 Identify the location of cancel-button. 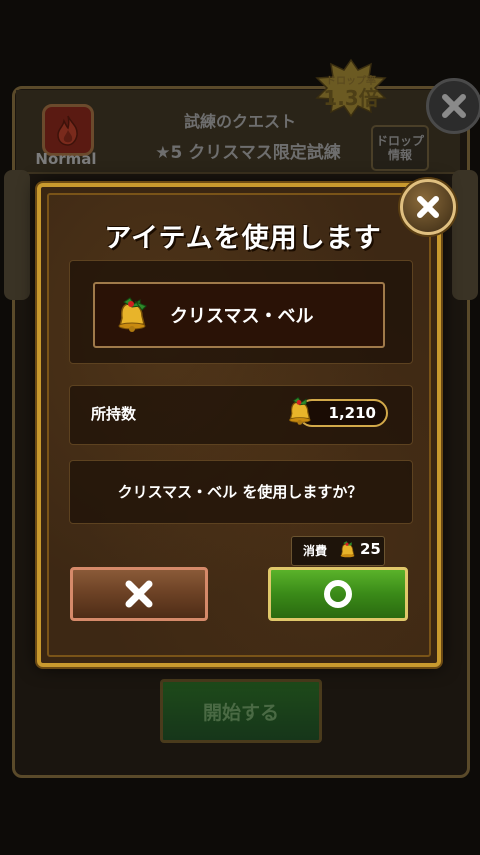
(139, 594).